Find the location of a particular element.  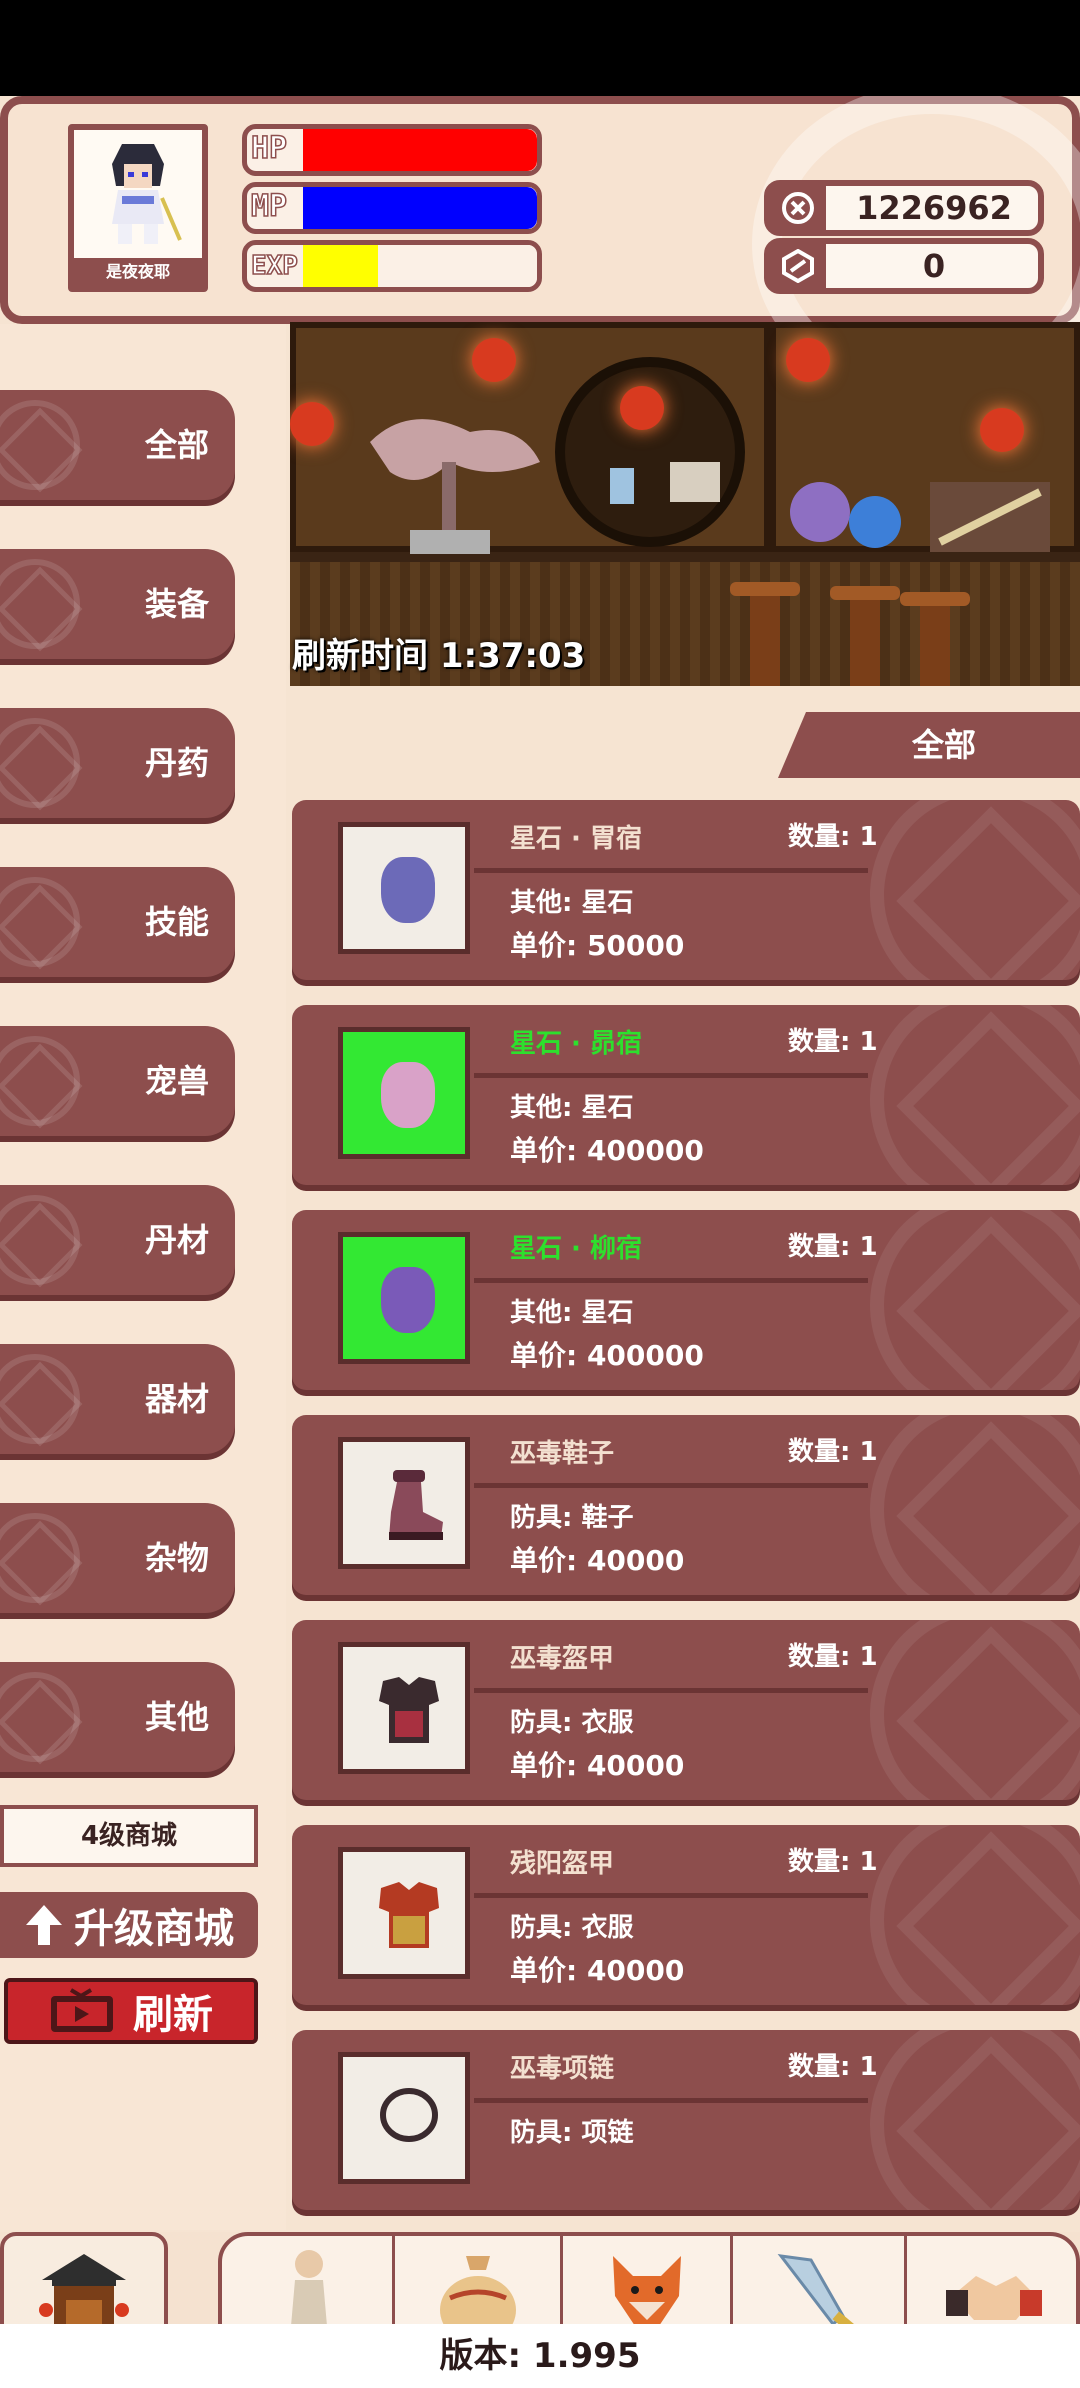

mp-fill is located at coordinates (420, 208).